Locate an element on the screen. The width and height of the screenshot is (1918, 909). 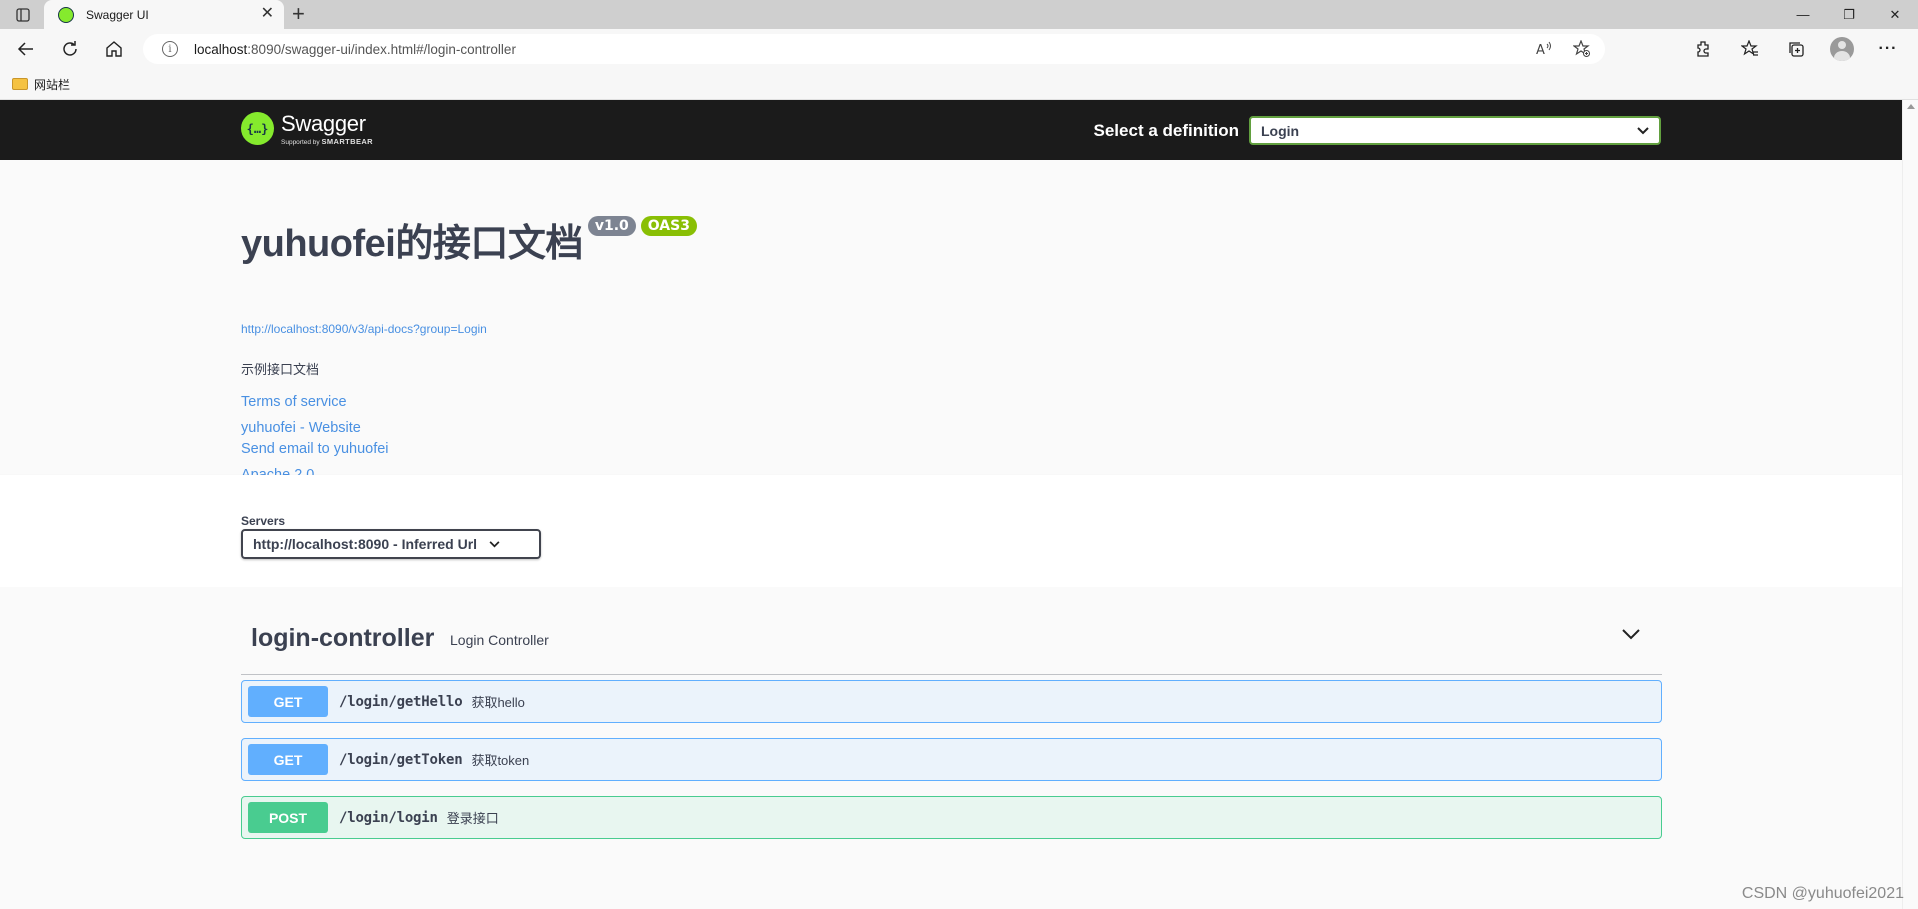
url-host: localhost is located at coordinates (221, 49).